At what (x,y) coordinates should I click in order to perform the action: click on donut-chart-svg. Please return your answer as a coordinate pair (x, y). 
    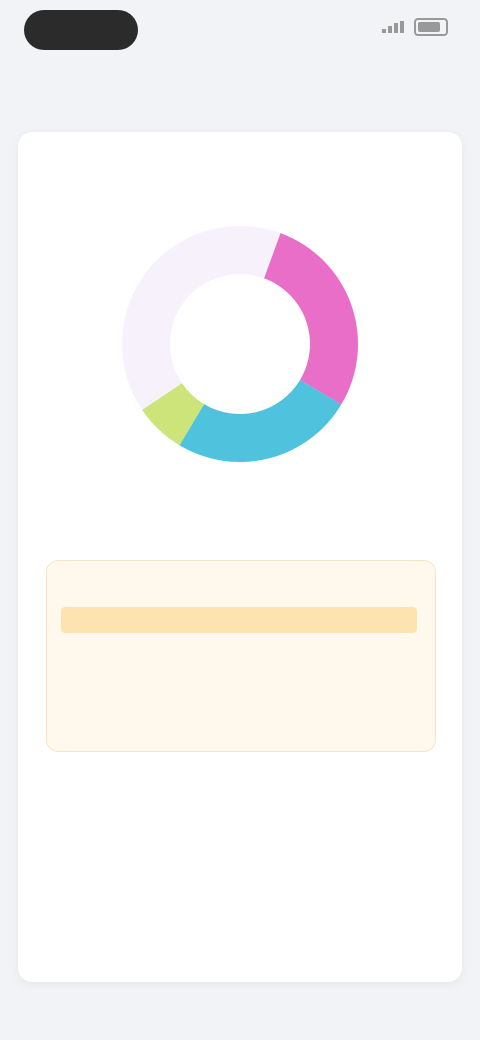
    Looking at the image, I should click on (240, 344).